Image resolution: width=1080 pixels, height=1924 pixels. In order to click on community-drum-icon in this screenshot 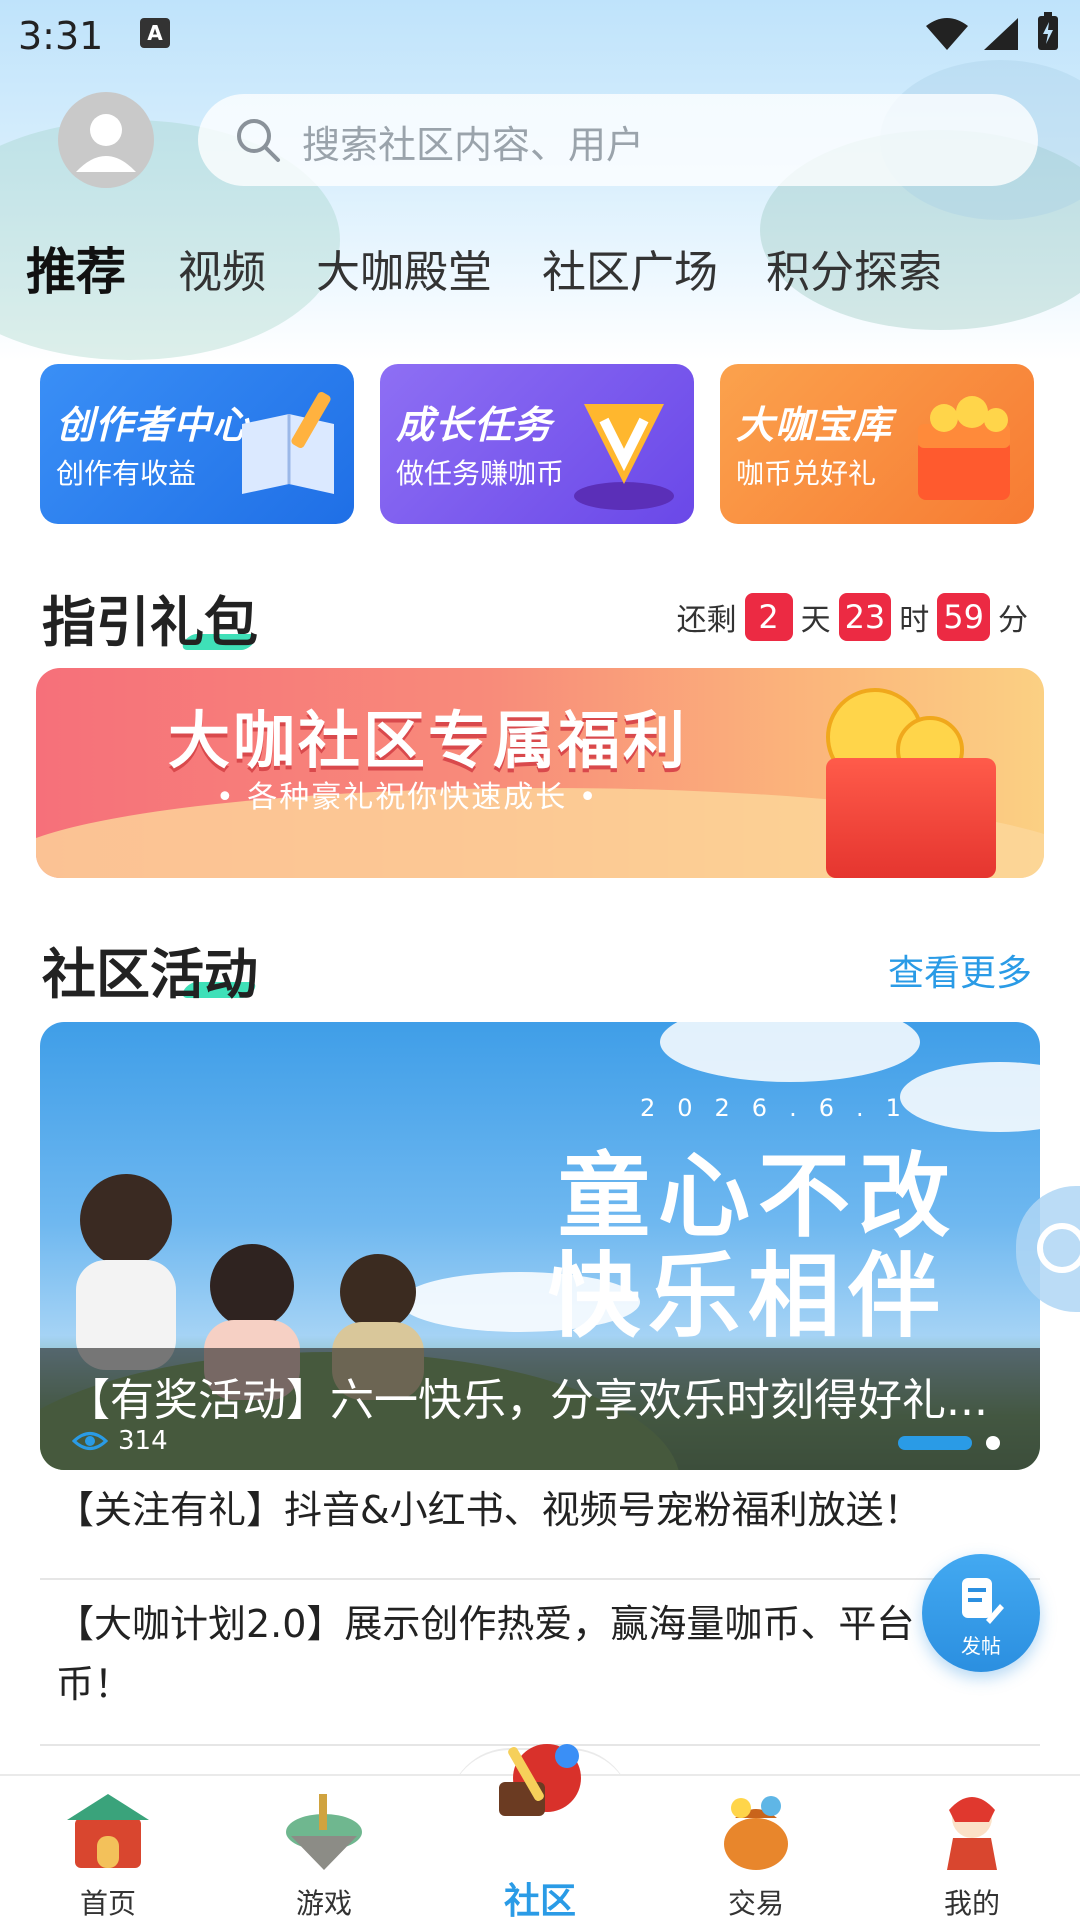, I will do `click(540, 1780)`.